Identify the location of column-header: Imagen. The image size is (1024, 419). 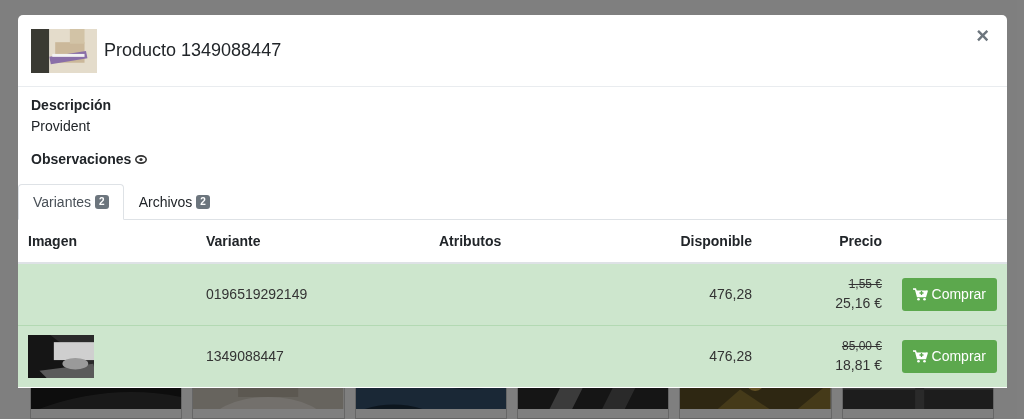
(107, 241).